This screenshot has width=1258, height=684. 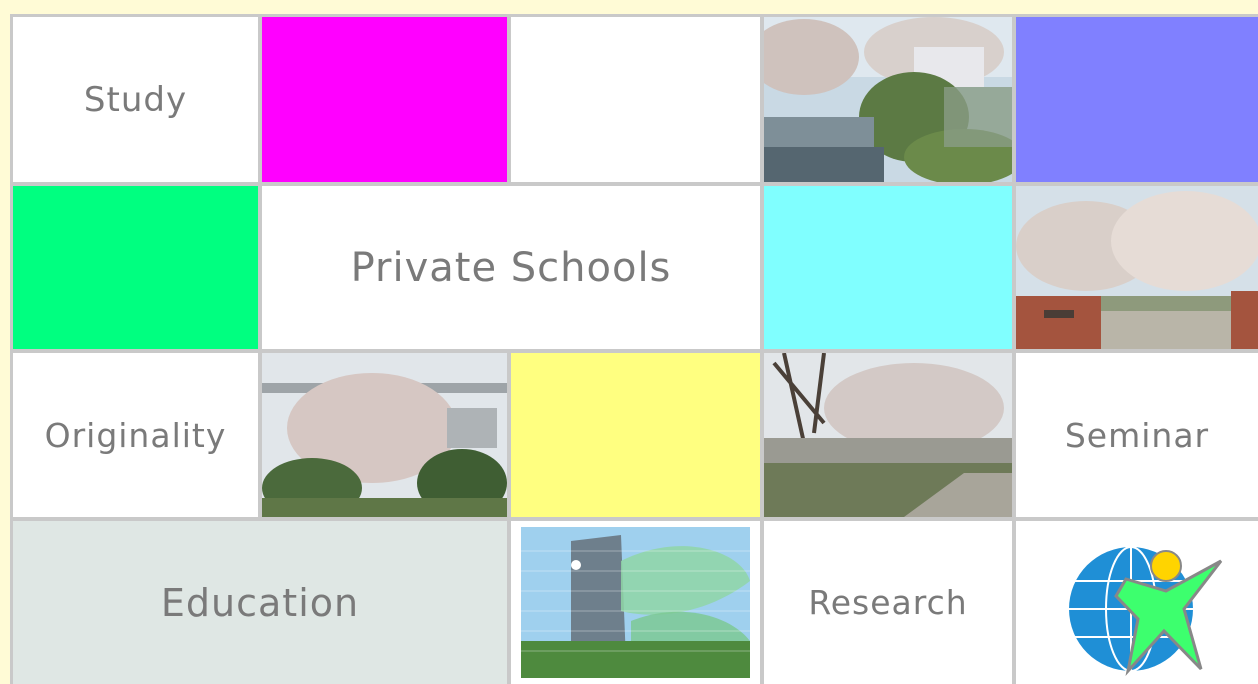 I want to click on blossom-bridge-photo-icon, so click(x=384, y=435).